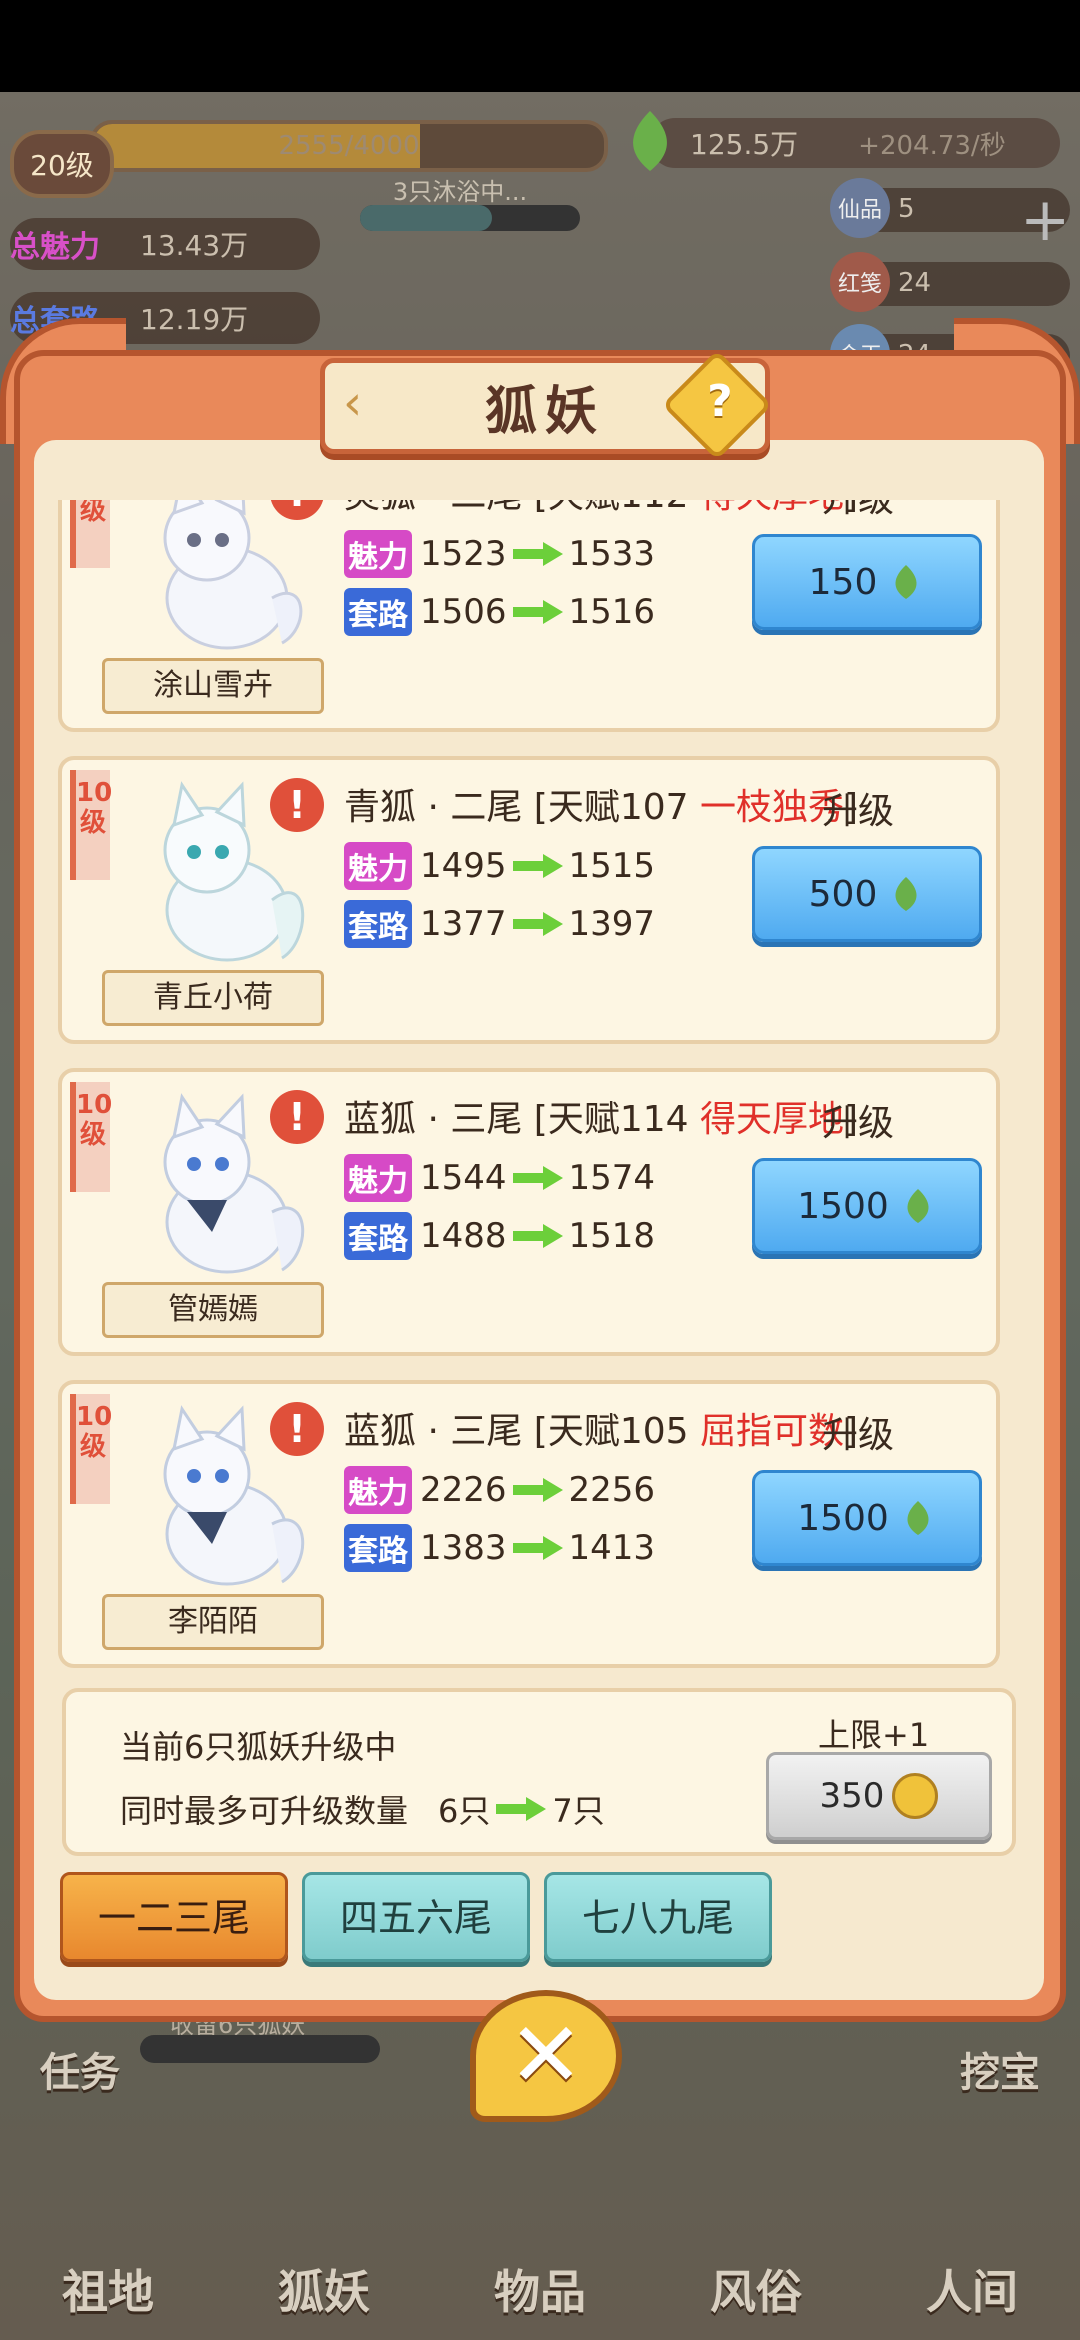 This screenshot has height=2340, width=1080. Describe the element at coordinates (213, 1622) in the screenshot. I see `fox-name: 李陌陌` at that location.